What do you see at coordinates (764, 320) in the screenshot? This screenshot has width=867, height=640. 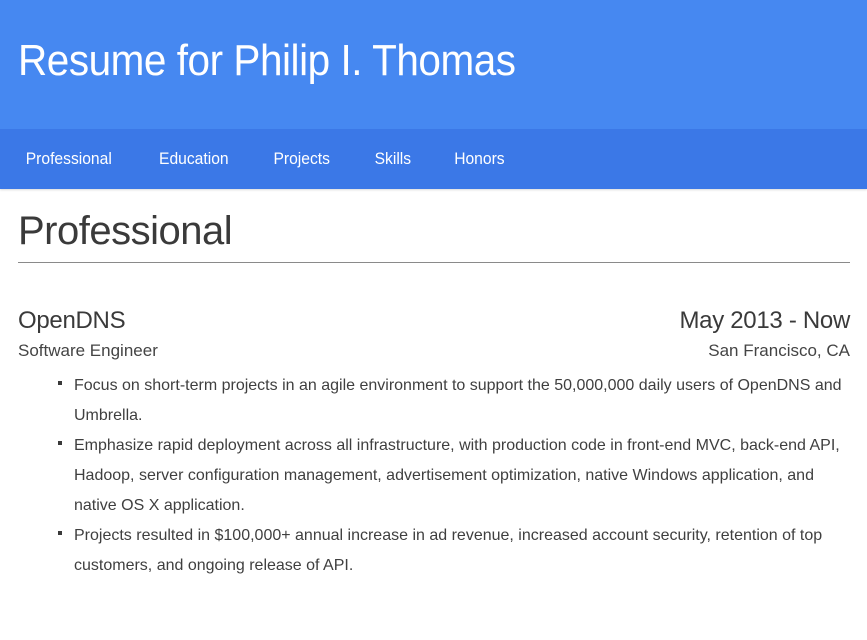 I see `job-dates: May 2013 - Now` at bounding box center [764, 320].